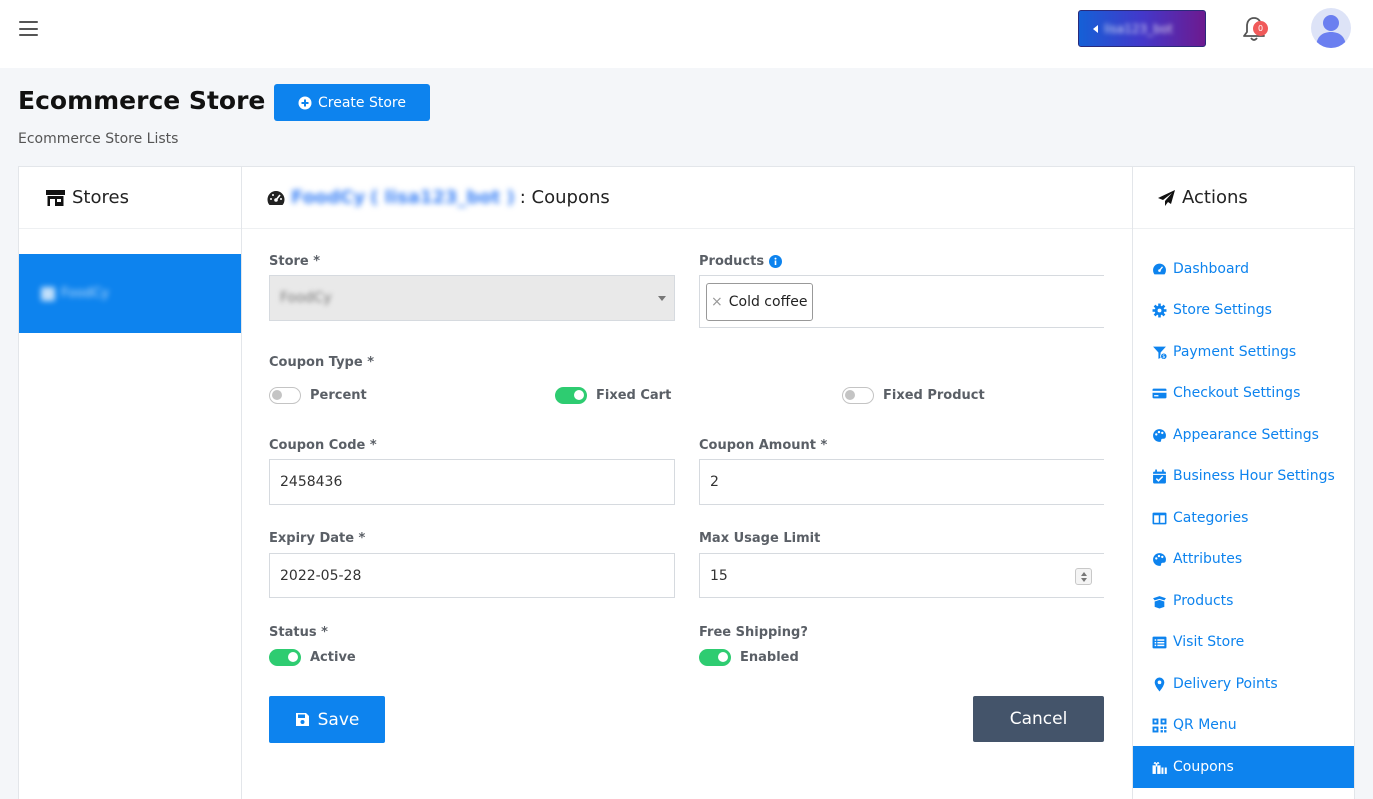 This screenshot has width=1373, height=799. Describe the element at coordinates (317, 538) in the screenshot. I see `expiry-date-label: Expiry Date *` at that location.